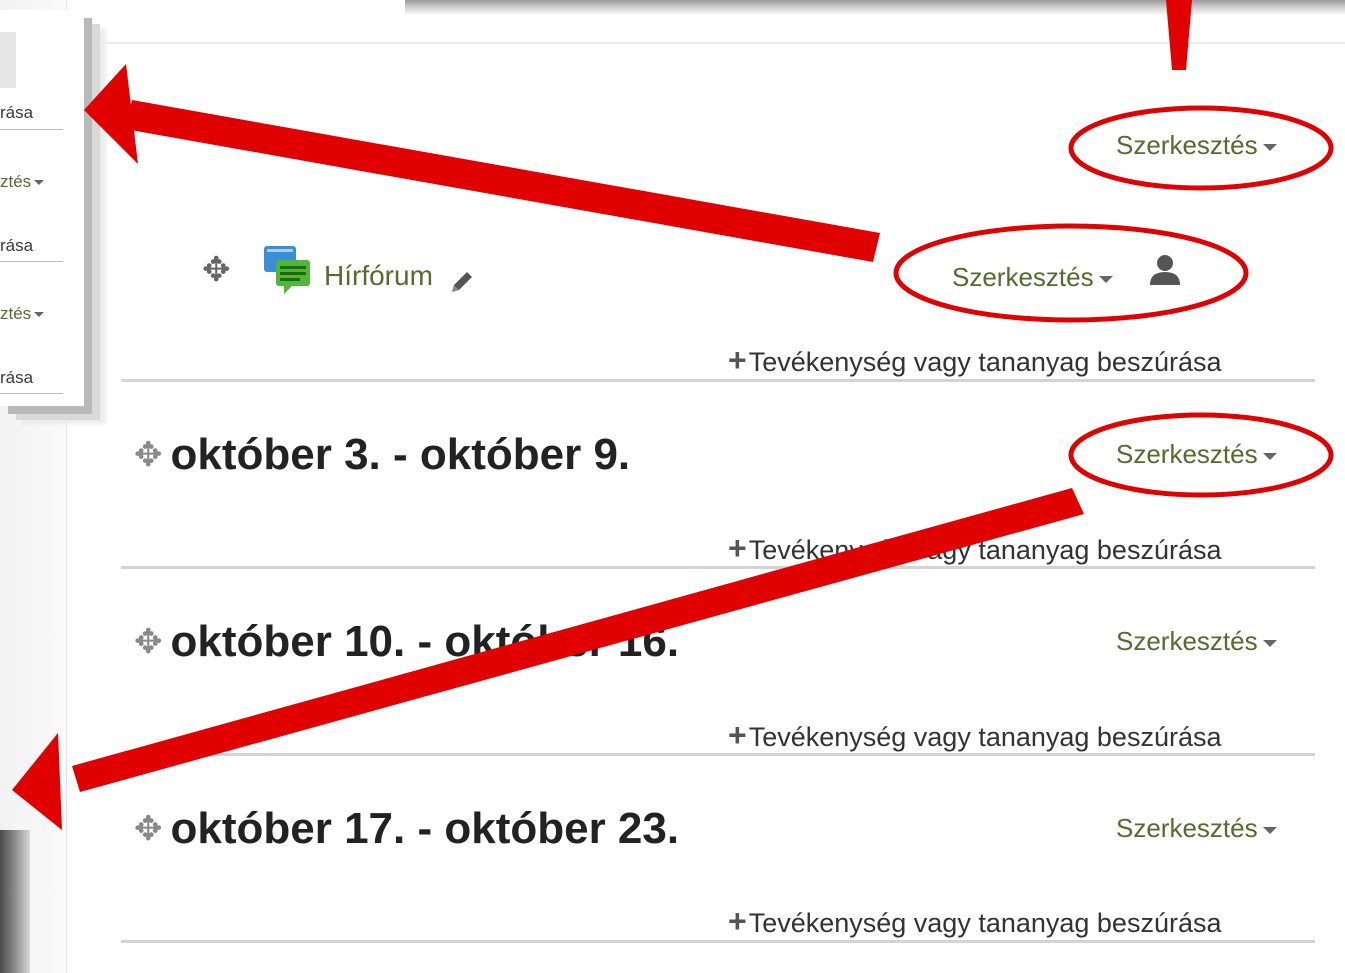 This screenshot has height=973, width=1345. I want to click on zoom-inset-panel: rása ztés rása ztés rása, so click(42, 208).